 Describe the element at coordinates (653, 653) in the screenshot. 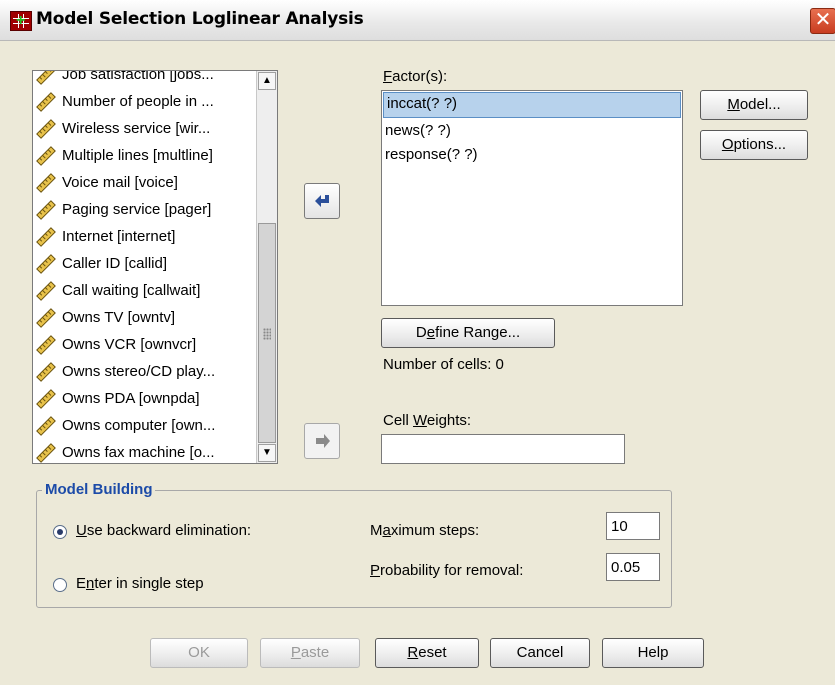

I see `help-button: Help` at that location.